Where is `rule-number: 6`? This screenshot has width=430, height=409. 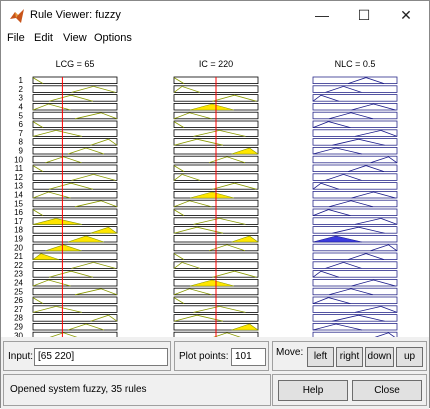
rule-number: 6 is located at coordinates (21, 124).